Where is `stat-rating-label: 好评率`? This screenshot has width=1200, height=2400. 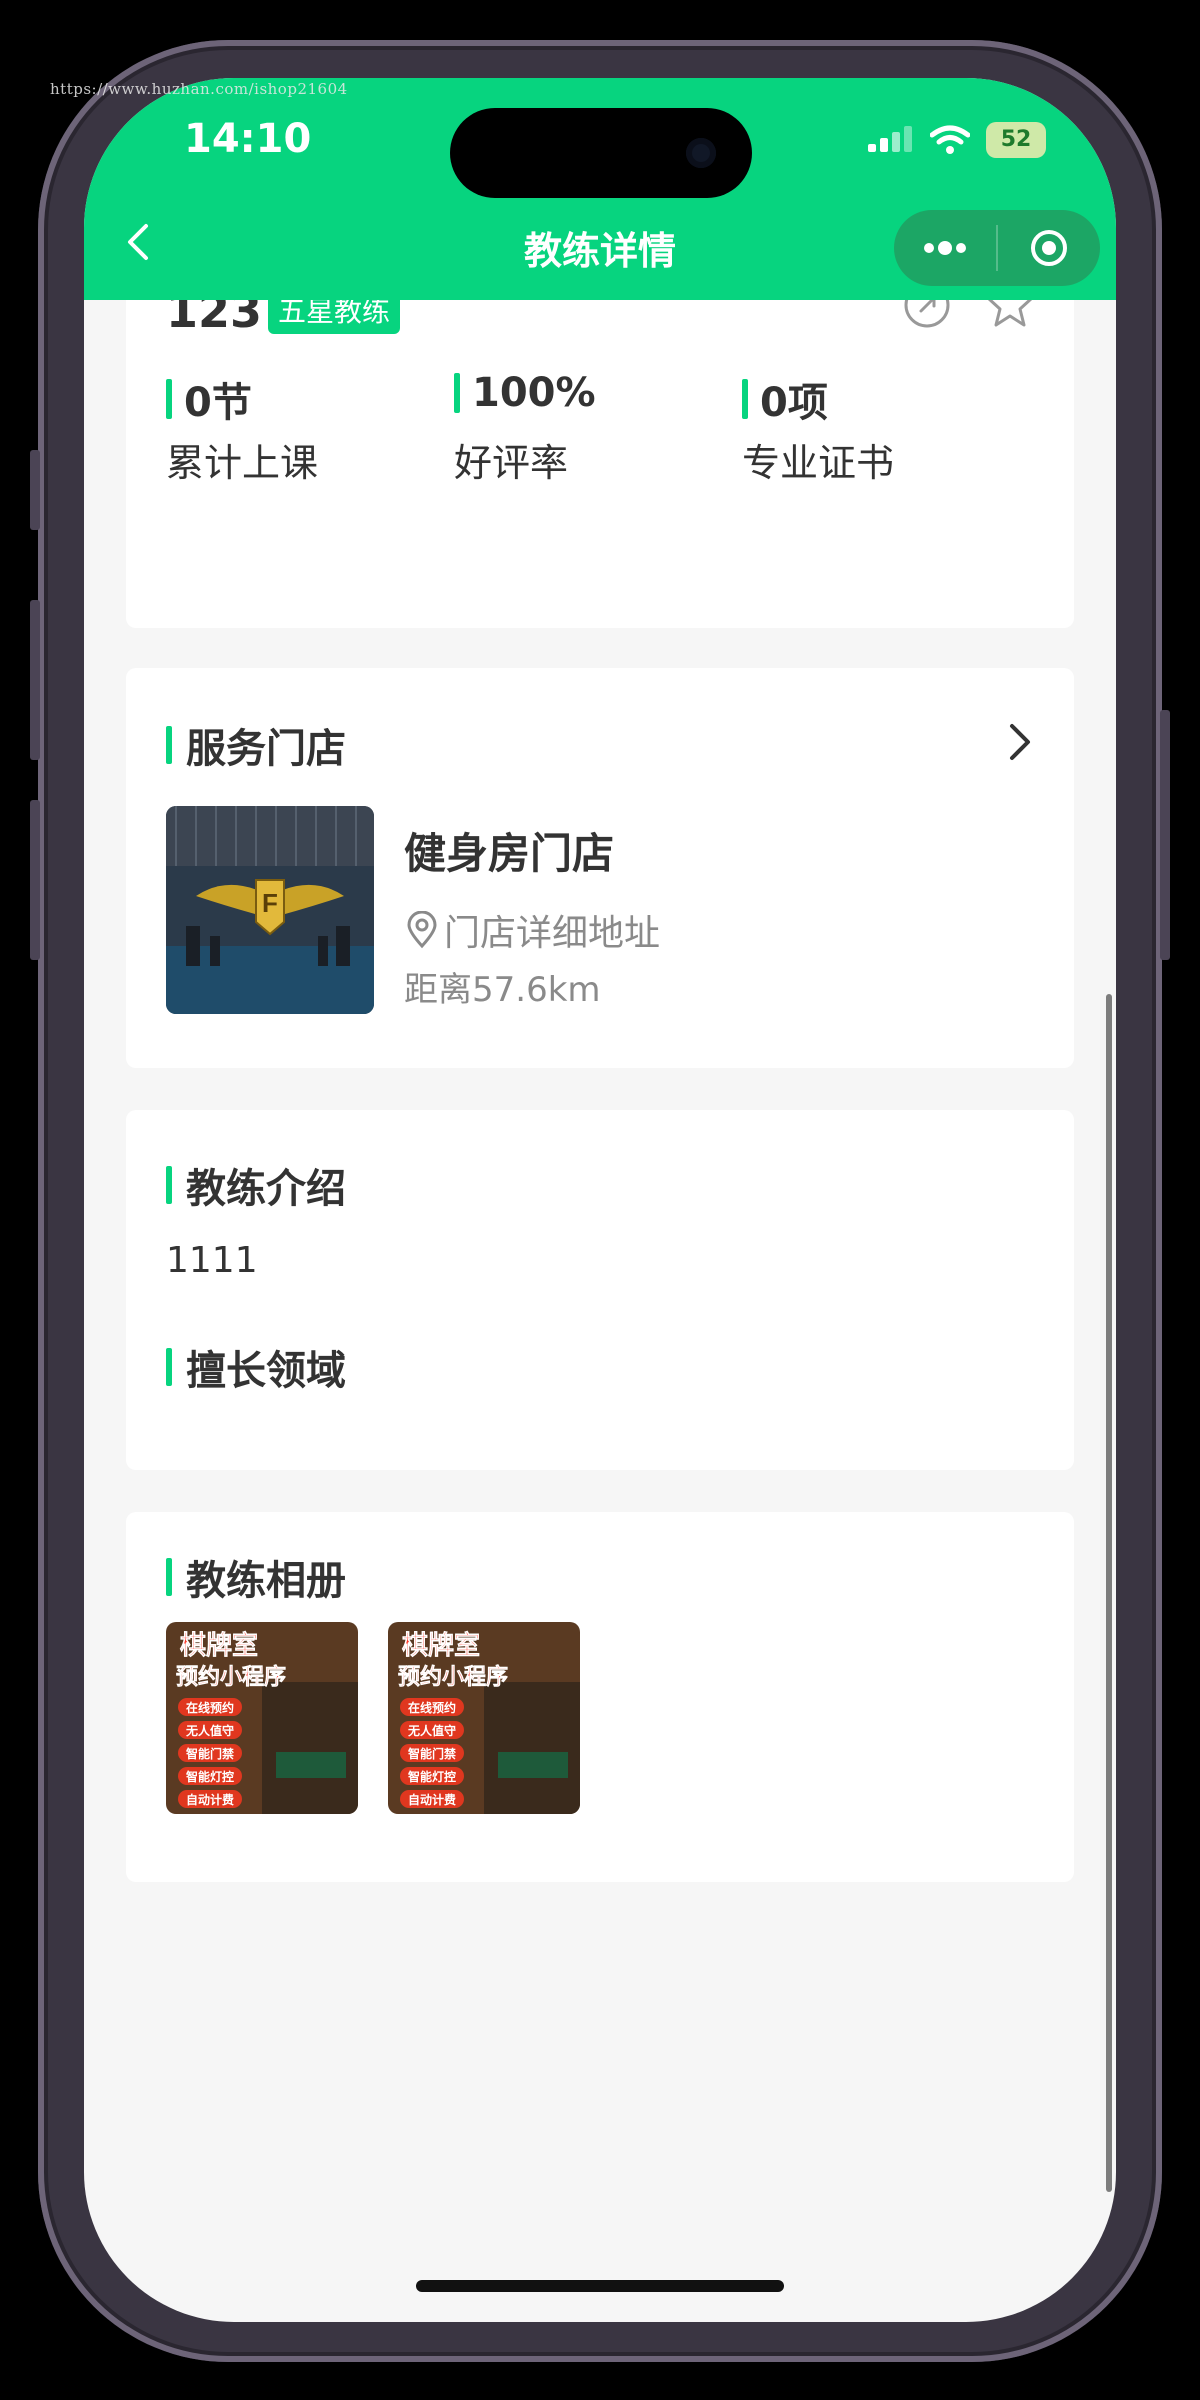 stat-rating-label: 好评率 is located at coordinates (511, 463).